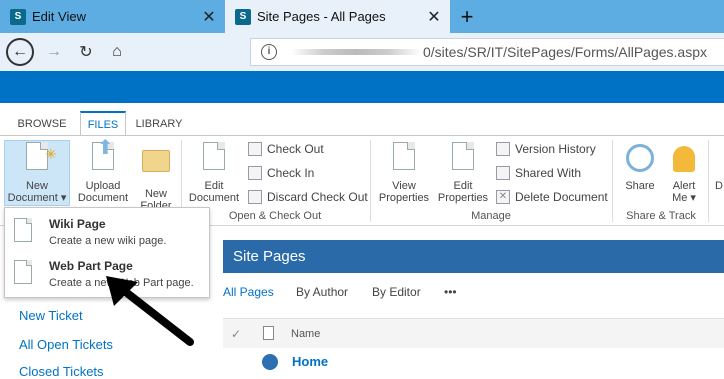  Describe the element at coordinates (107, 231) in the screenshot. I see `menu-item-wiki-page: Wiki Page Create a new wiki page.` at that location.